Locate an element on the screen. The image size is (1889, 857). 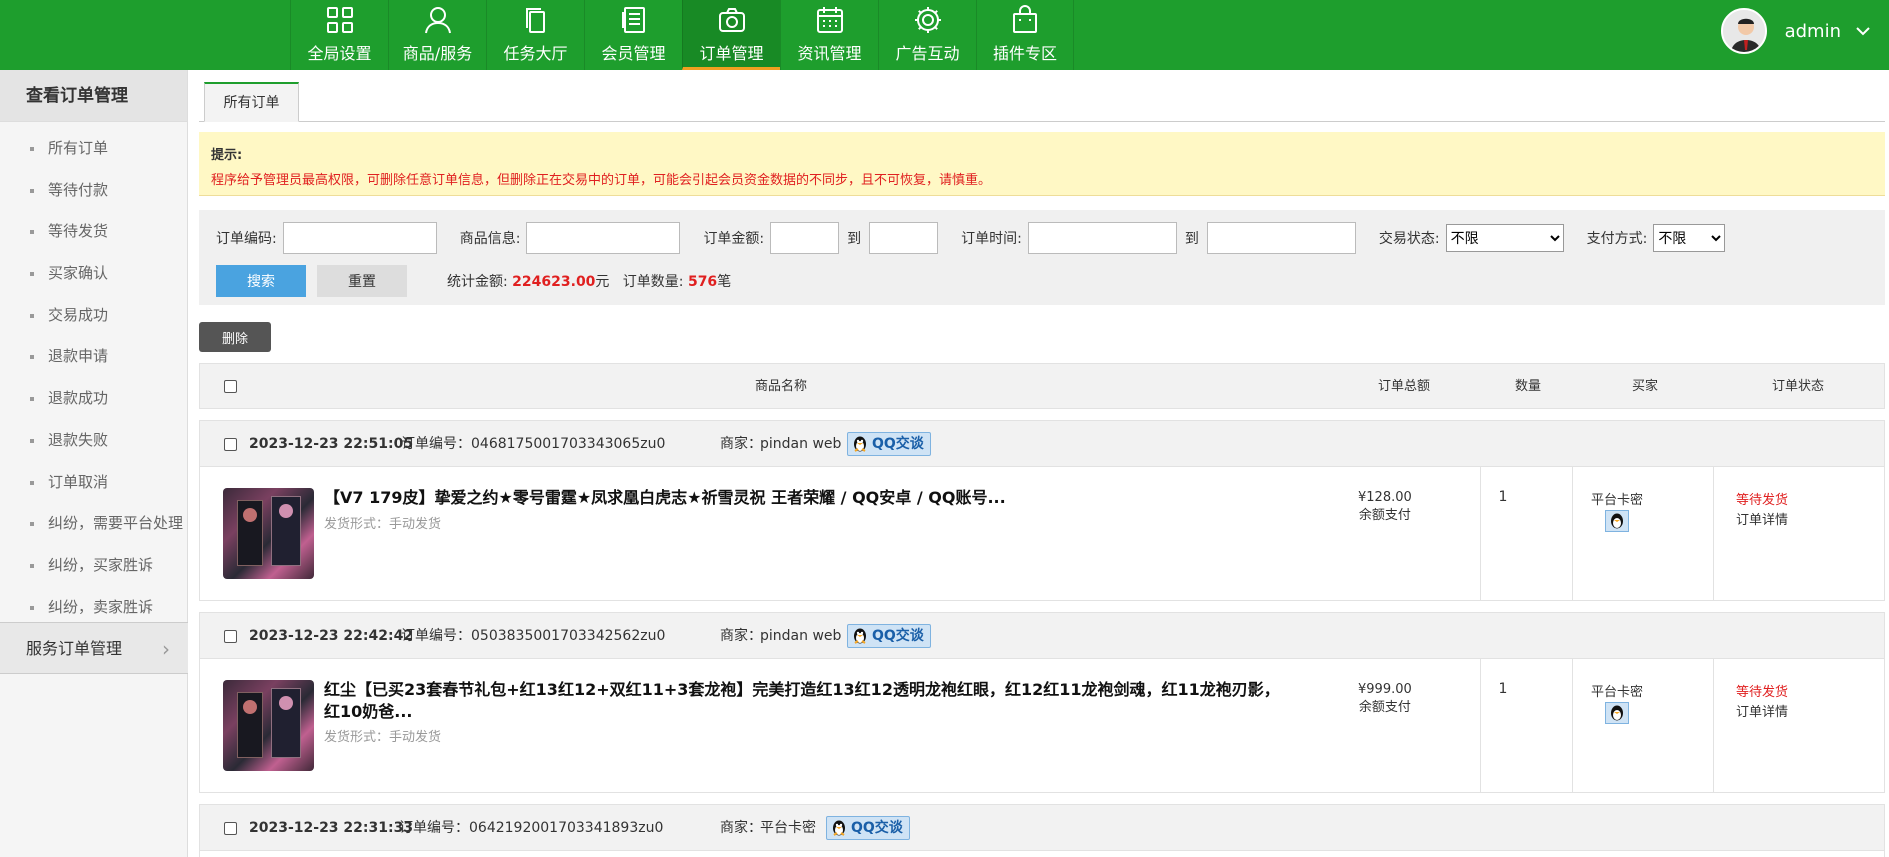
sidebar-service-orders: 服务订单管理 › is located at coordinates (94, 648).